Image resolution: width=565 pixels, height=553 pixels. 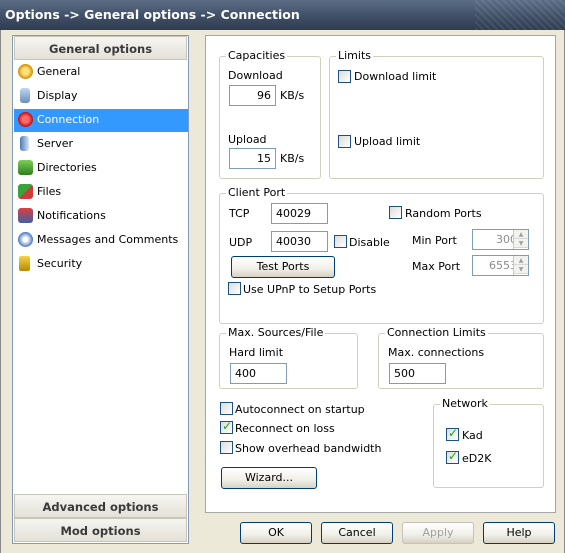 What do you see at coordinates (308, 448) in the screenshot?
I see `overhead-bandwidth-label: Show overhead bandwidth` at bounding box center [308, 448].